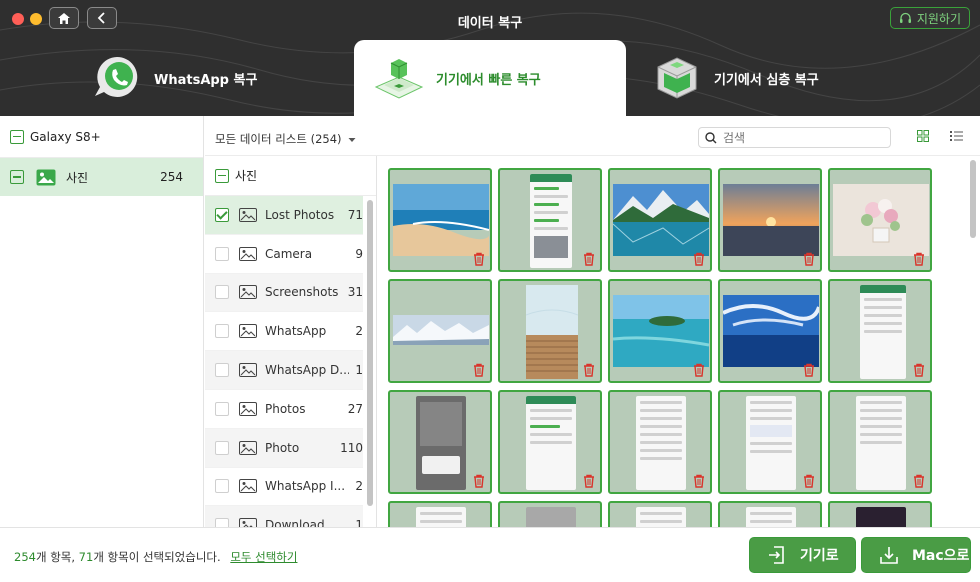 The height and width of the screenshot is (582, 980). I want to click on album-header-label: 사진, so click(246, 176).